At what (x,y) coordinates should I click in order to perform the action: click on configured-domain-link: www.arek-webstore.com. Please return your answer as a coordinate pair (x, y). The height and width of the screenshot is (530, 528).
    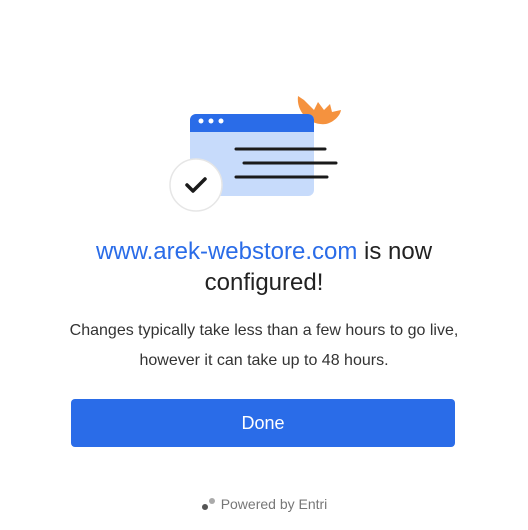
    Looking at the image, I should click on (226, 251).